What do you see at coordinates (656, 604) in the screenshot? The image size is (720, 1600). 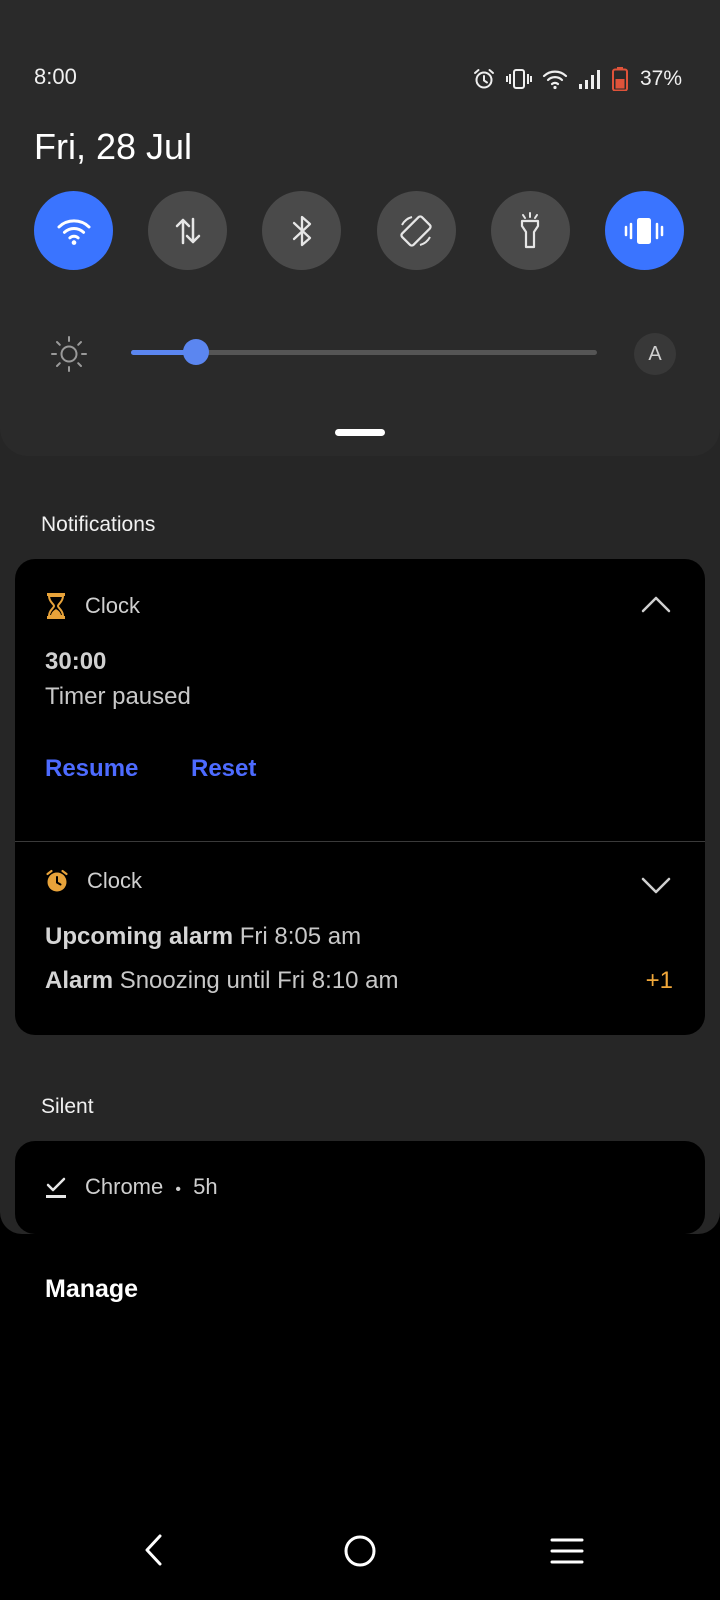 I see `chevron-up-icon` at bounding box center [656, 604].